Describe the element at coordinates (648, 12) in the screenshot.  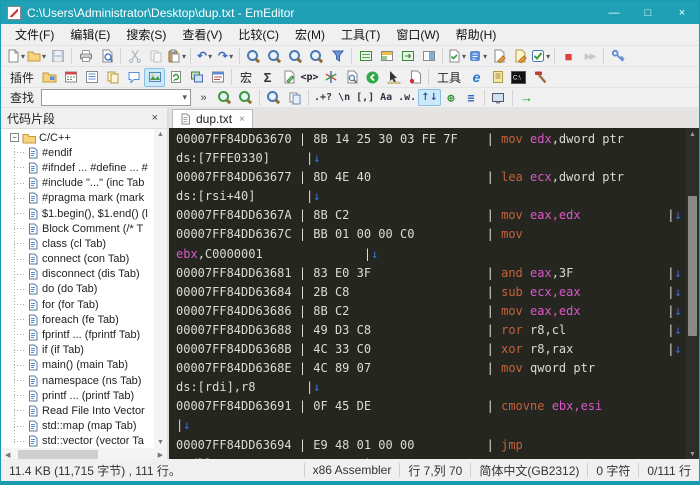
I see `maximize-button: □` at that location.